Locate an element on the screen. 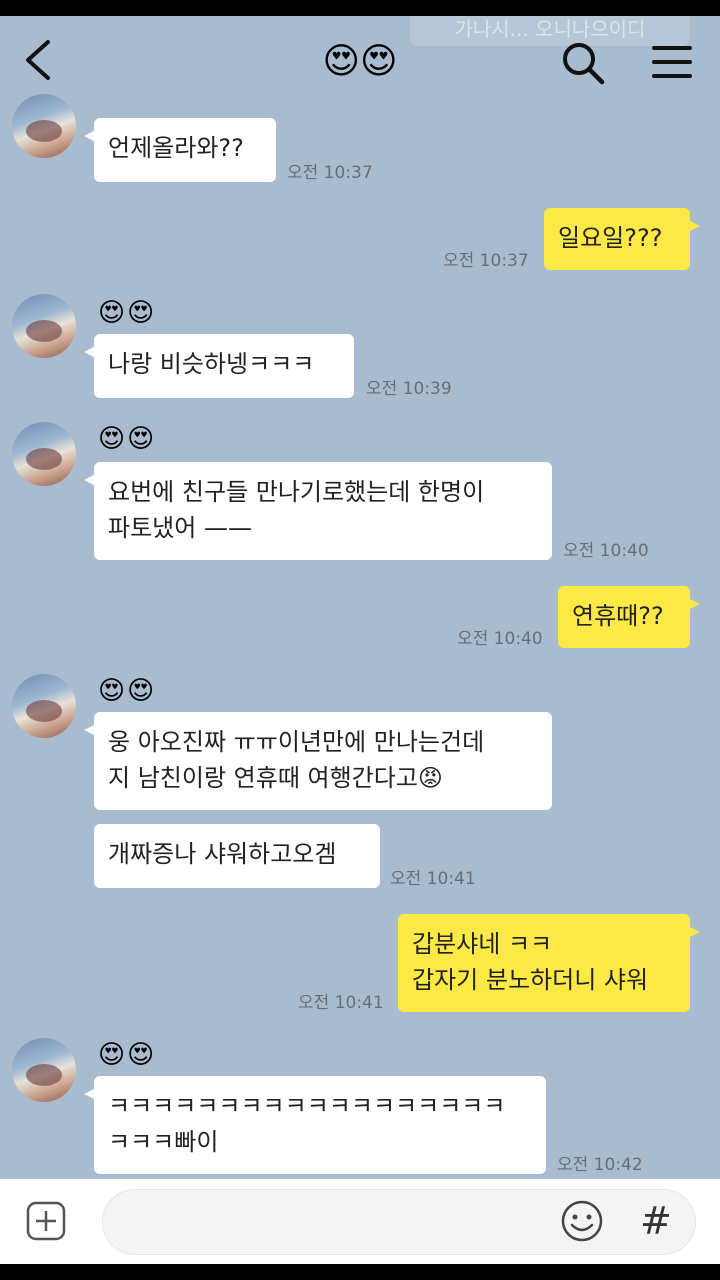 This screenshot has width=720, height=1280. message-bubble-incoming: ㅋㅋㅋㅋㅋㅋㅋㅋㅋㅋㅋㅋㅋㅋㅋㅋㅋㅋ ㅋㅋㅋ빠이 is located at coordinates (315, 1125).